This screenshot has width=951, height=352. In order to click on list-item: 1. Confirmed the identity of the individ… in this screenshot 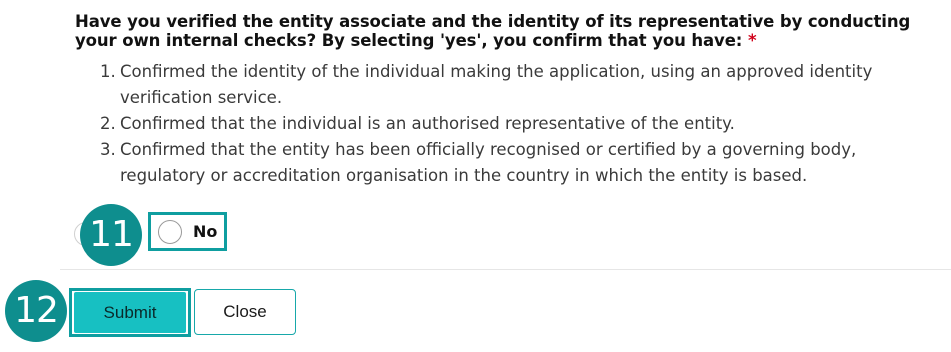, I will do `click(510, 85)`.